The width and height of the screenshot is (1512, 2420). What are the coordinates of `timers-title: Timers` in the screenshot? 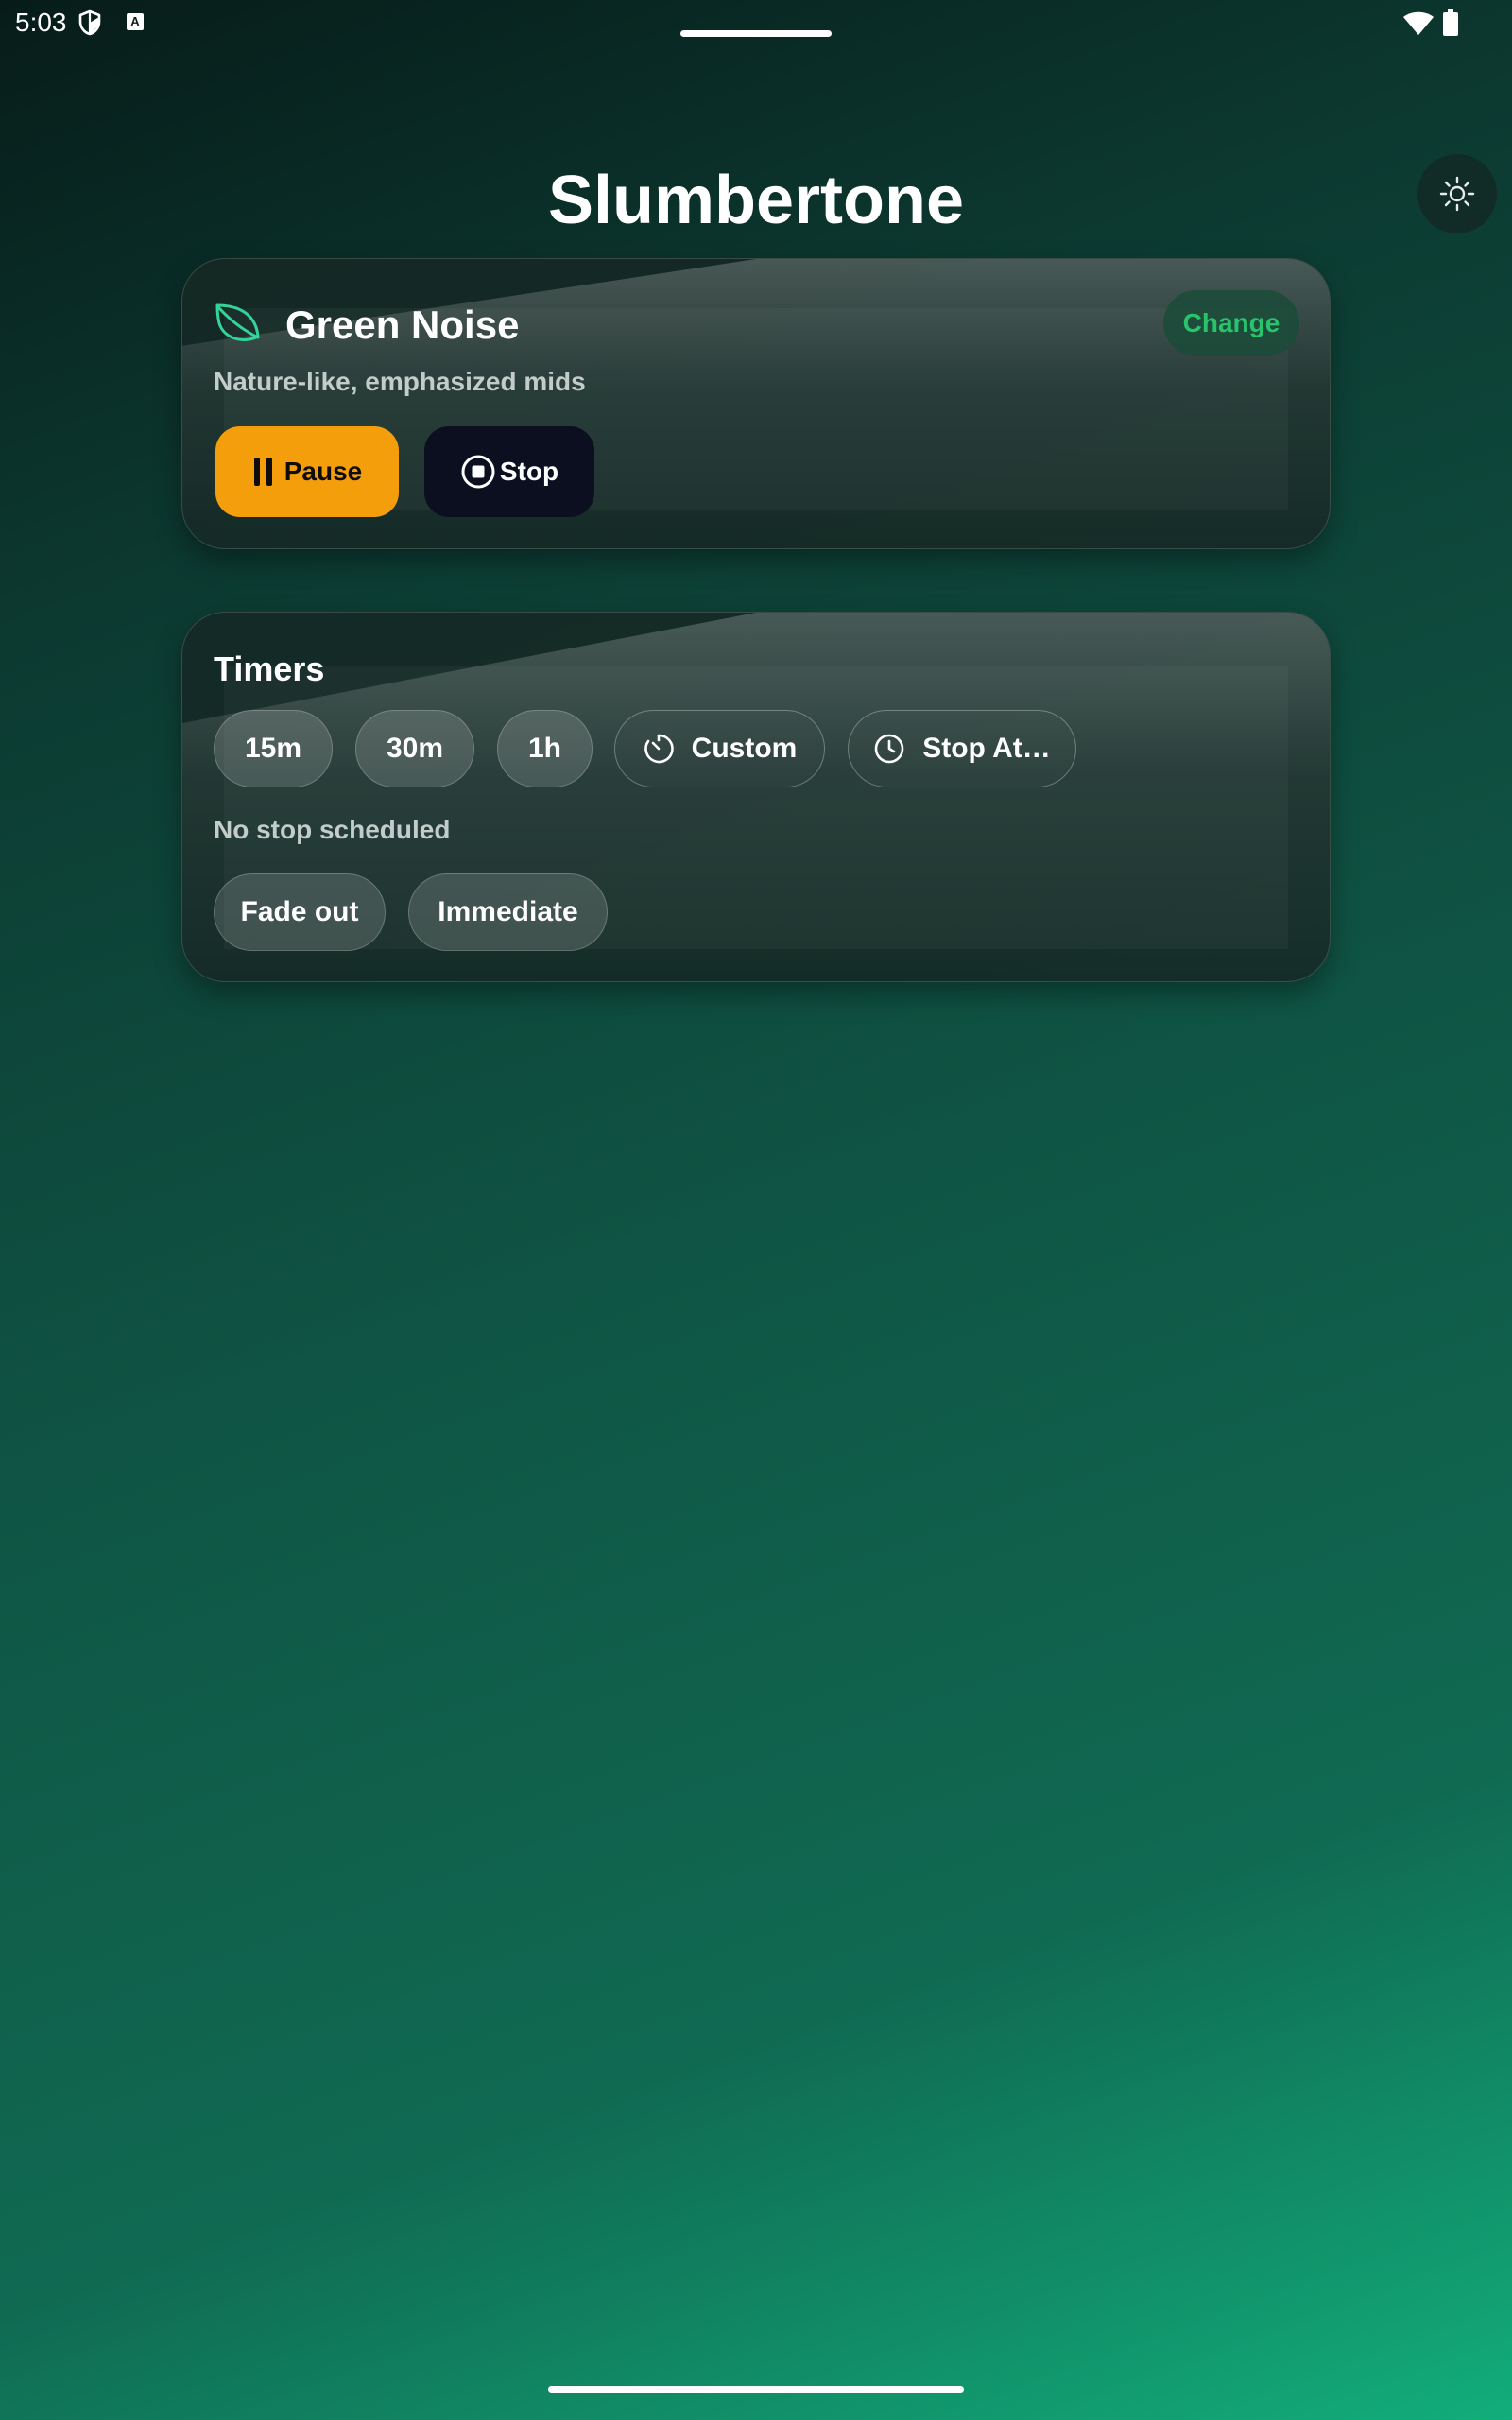 It's located at (269, 668).